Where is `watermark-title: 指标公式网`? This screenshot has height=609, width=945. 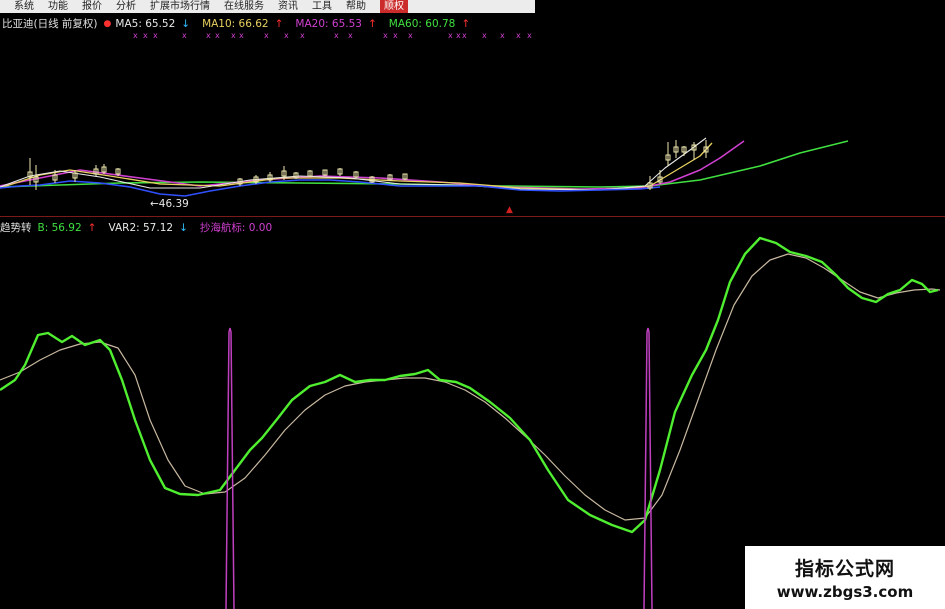 watermark-title: 指标公式网 is located at coordinates (844, 569).